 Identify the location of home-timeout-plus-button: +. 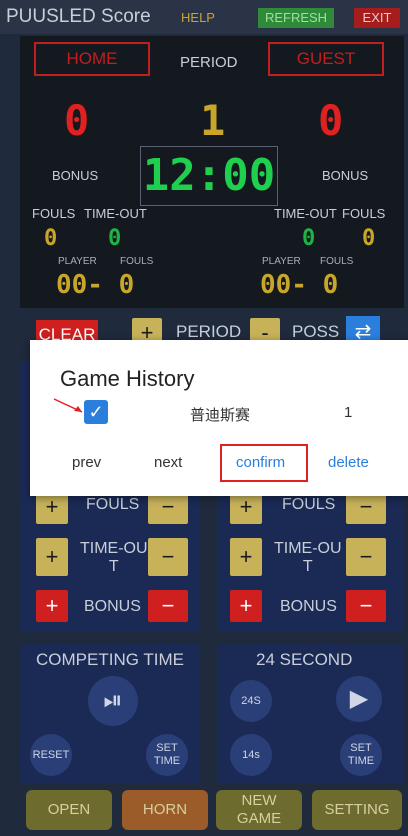
(52, 557).